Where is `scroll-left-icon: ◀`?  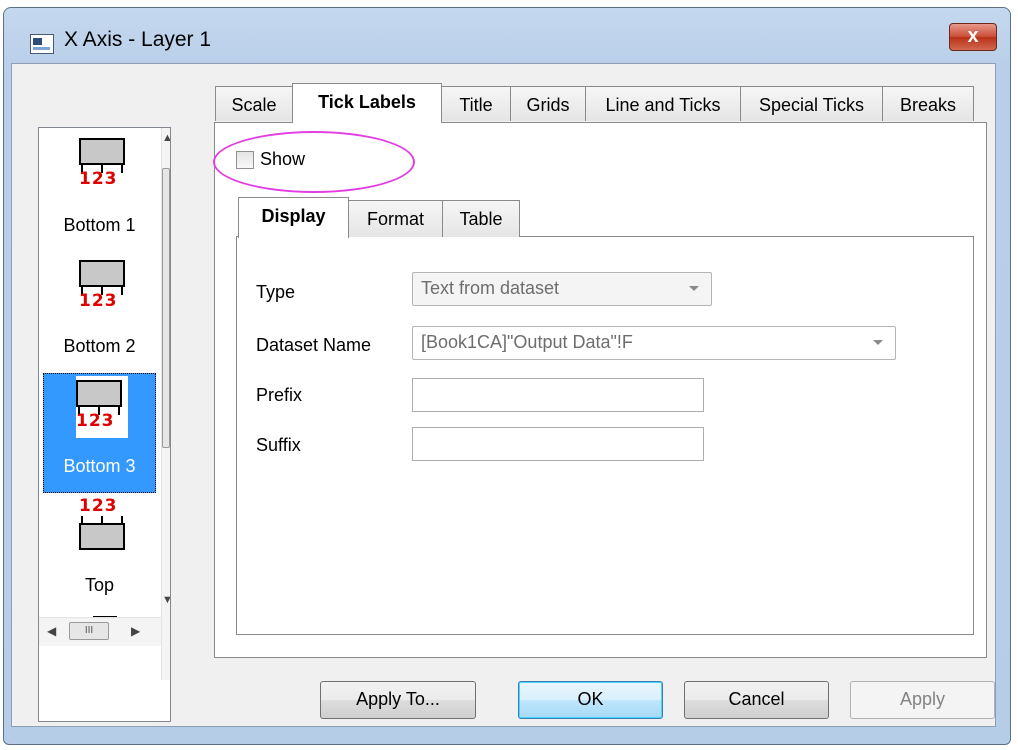
scroll-left-icon: ◀ is located at coordinates (51, 631).